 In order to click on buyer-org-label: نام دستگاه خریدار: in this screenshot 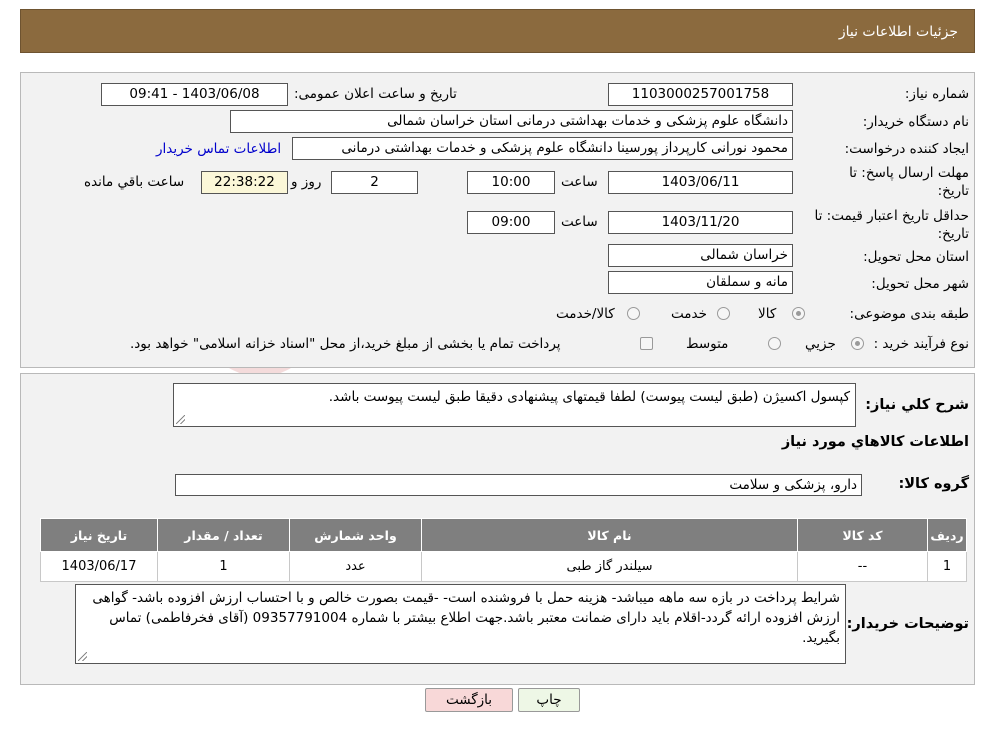, I will do `click(915, 122)`.